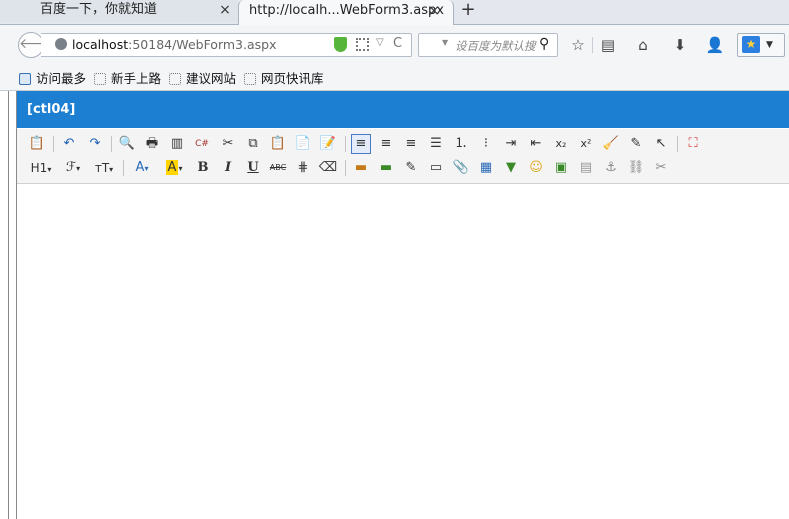 This screenshot has width=789, height=519. I want to click on align-right-icon: ≡, so click(411, 144).